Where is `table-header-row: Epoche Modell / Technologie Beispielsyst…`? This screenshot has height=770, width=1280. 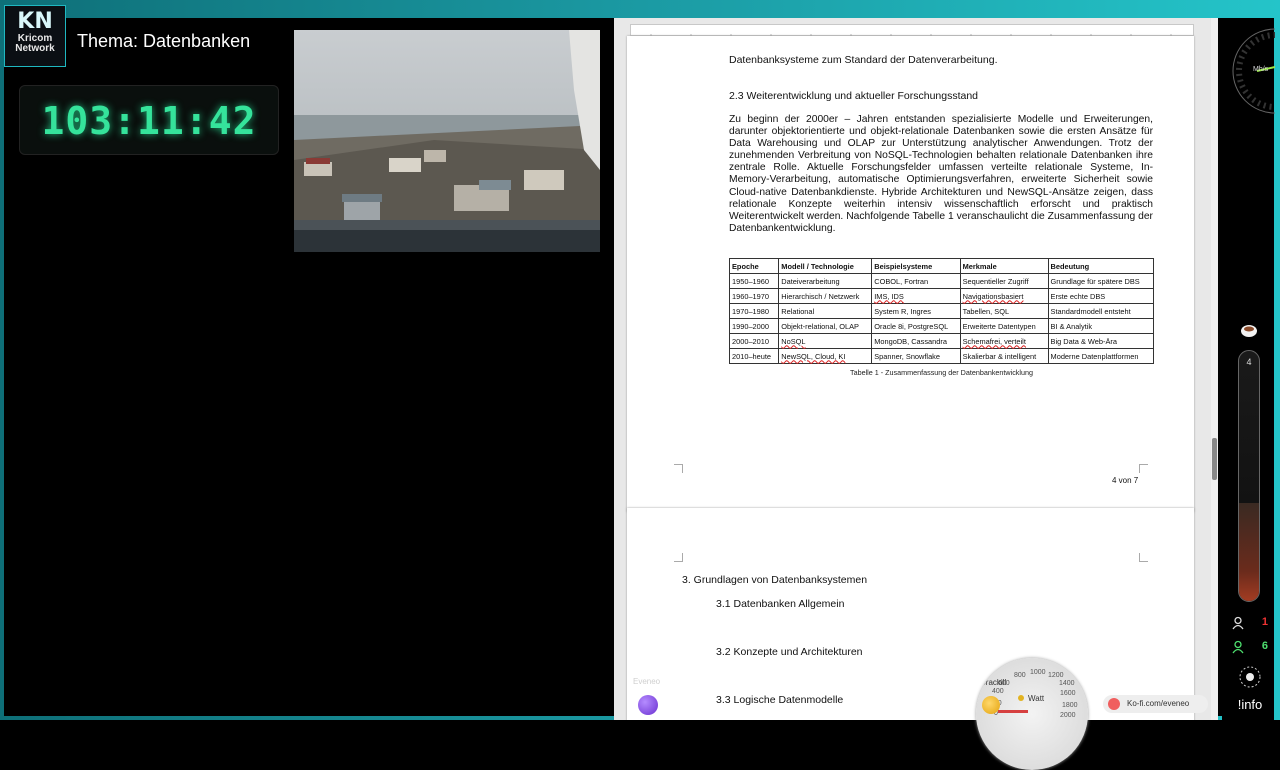
table-header-row: Epoche Modell / Technologie Beispielsyst… is located at coordinates (941, 266).